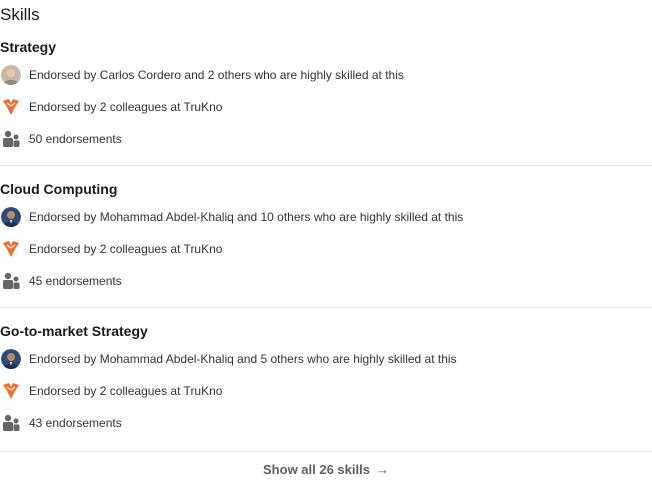 The height and width of the screenshot is (481, 652). I want to click on endorsement-count: 50 endorsements, so click(75, 139).